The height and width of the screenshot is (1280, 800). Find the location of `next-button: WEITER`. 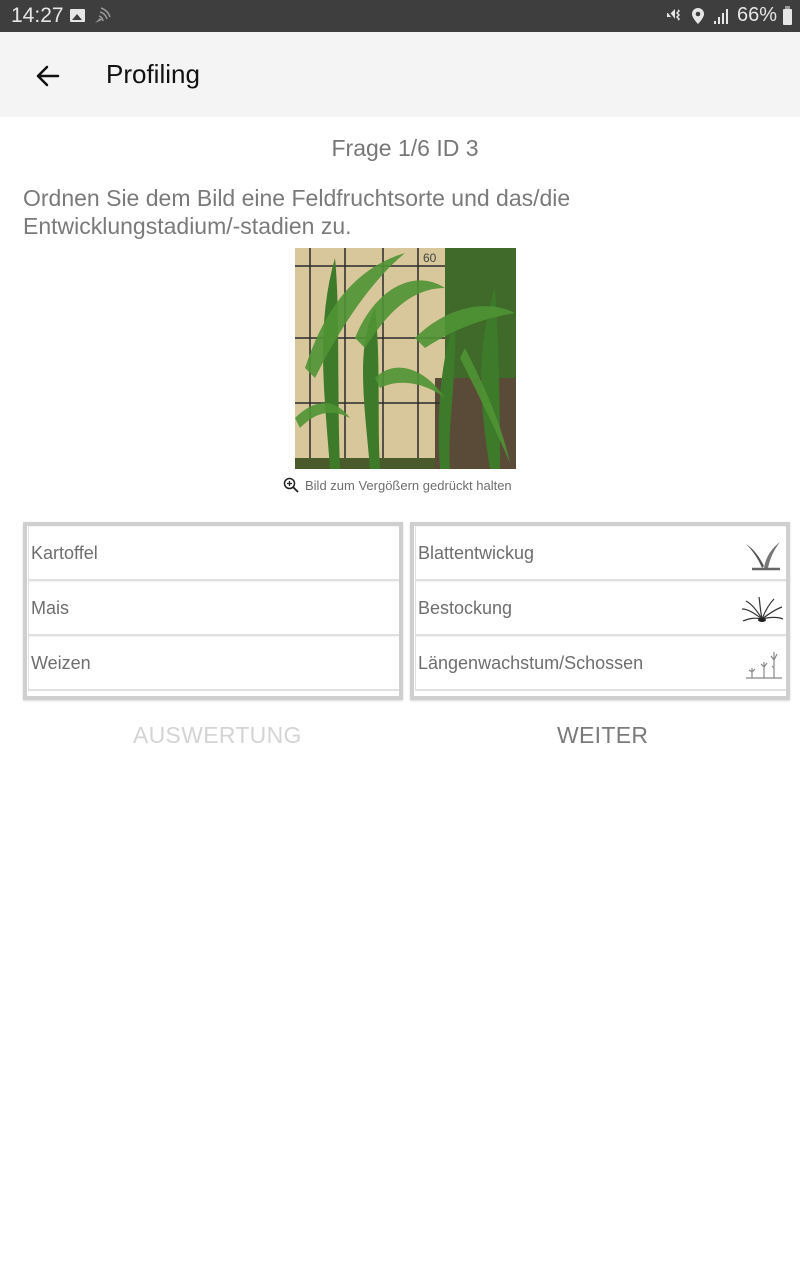

next-button: WEITER is located at coordinates (602, 735).